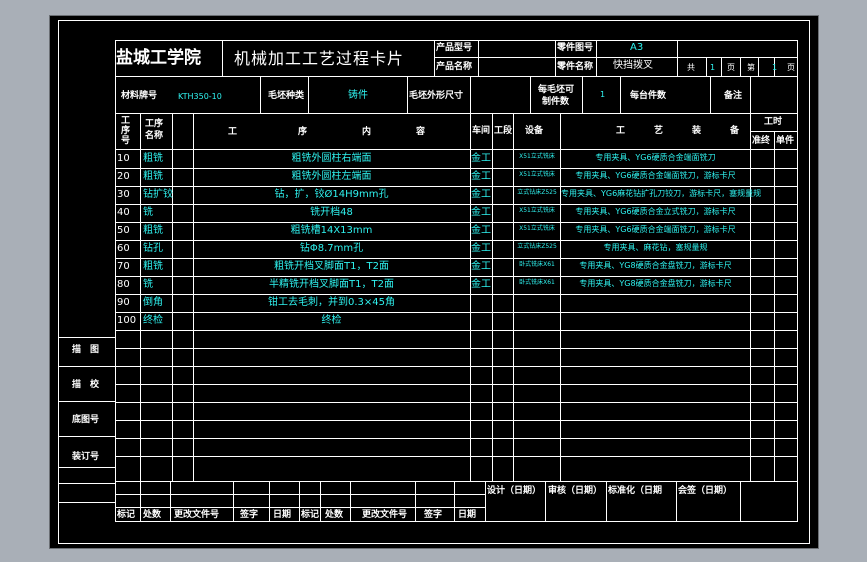  What do you see at coordinates (556, 90) in the screenshot?
I see `per-blank-label-1: 每毛坯可` at bounding box center [556, 90].